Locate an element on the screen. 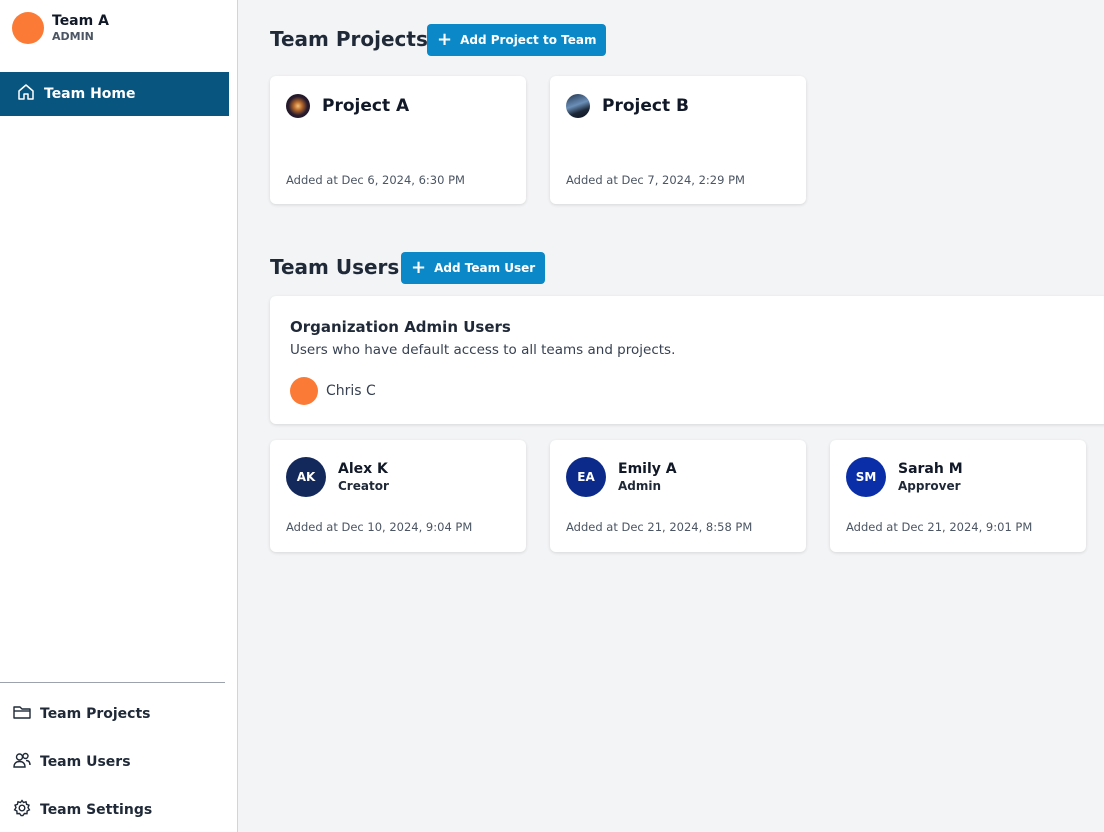 The width and height of the screenshot is (1104, 832). team-header: Team A ADMIN is located at coordinates (60, 28).